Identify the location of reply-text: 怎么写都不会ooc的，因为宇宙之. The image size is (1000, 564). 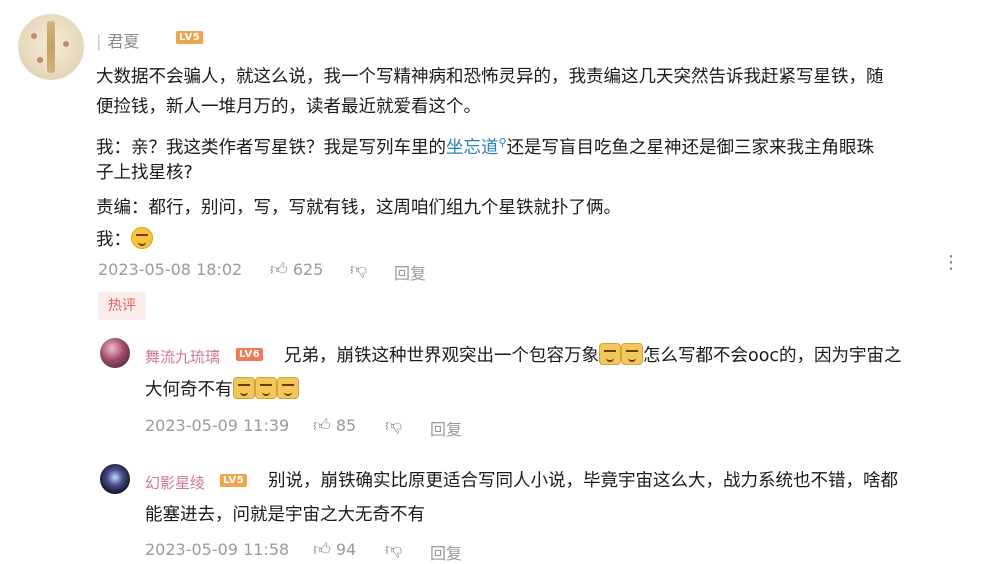
(772, 356).